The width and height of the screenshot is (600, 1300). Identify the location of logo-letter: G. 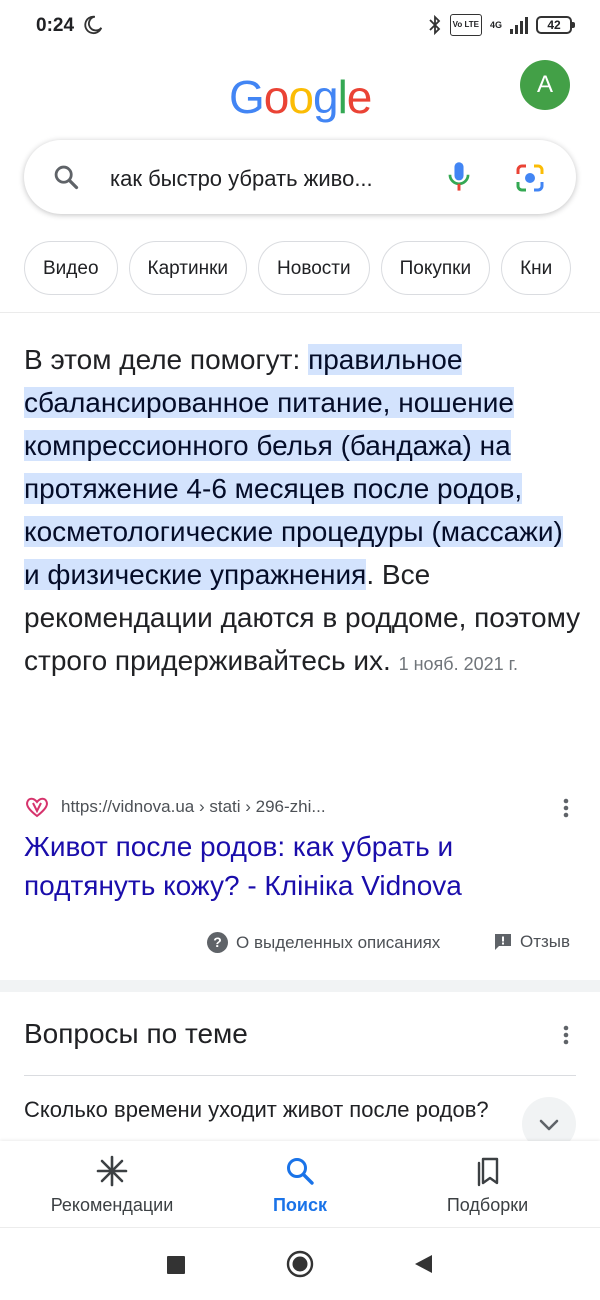
(247, 97).